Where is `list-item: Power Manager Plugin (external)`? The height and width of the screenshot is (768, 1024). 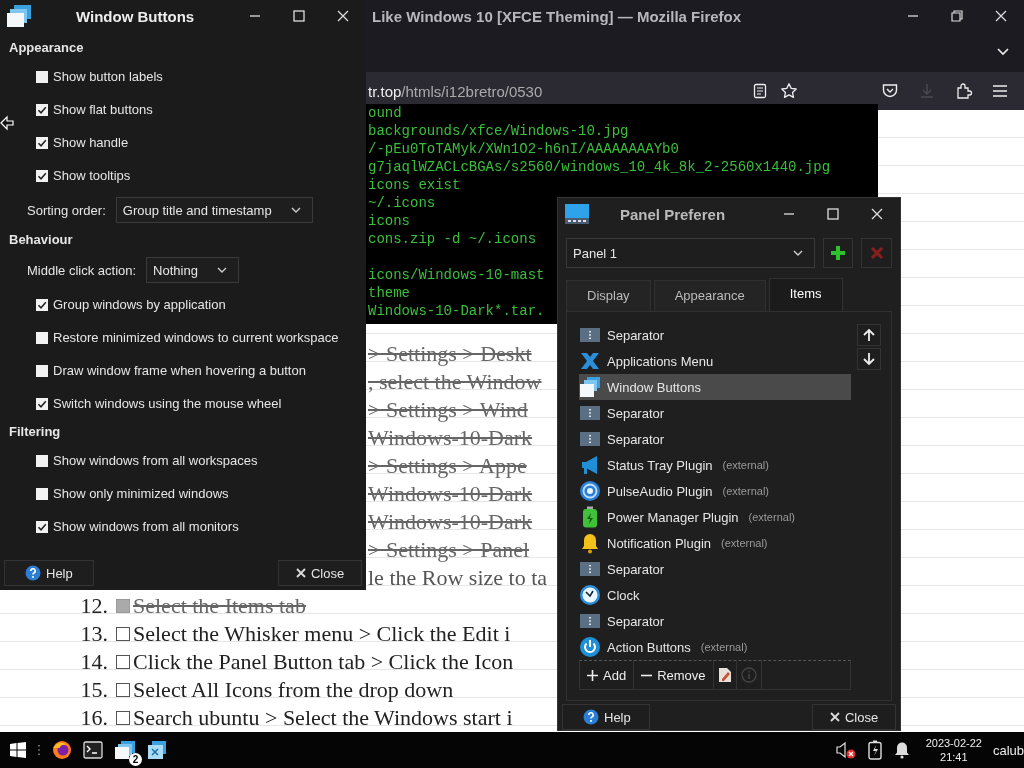 list-item: Power Manager Plugin (external) is located at coordinates (715, 517).